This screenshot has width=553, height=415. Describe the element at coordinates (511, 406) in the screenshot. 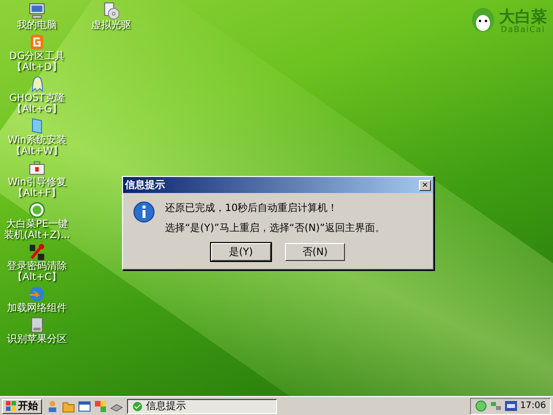

I see `keyboard-layout-icon` at that location.